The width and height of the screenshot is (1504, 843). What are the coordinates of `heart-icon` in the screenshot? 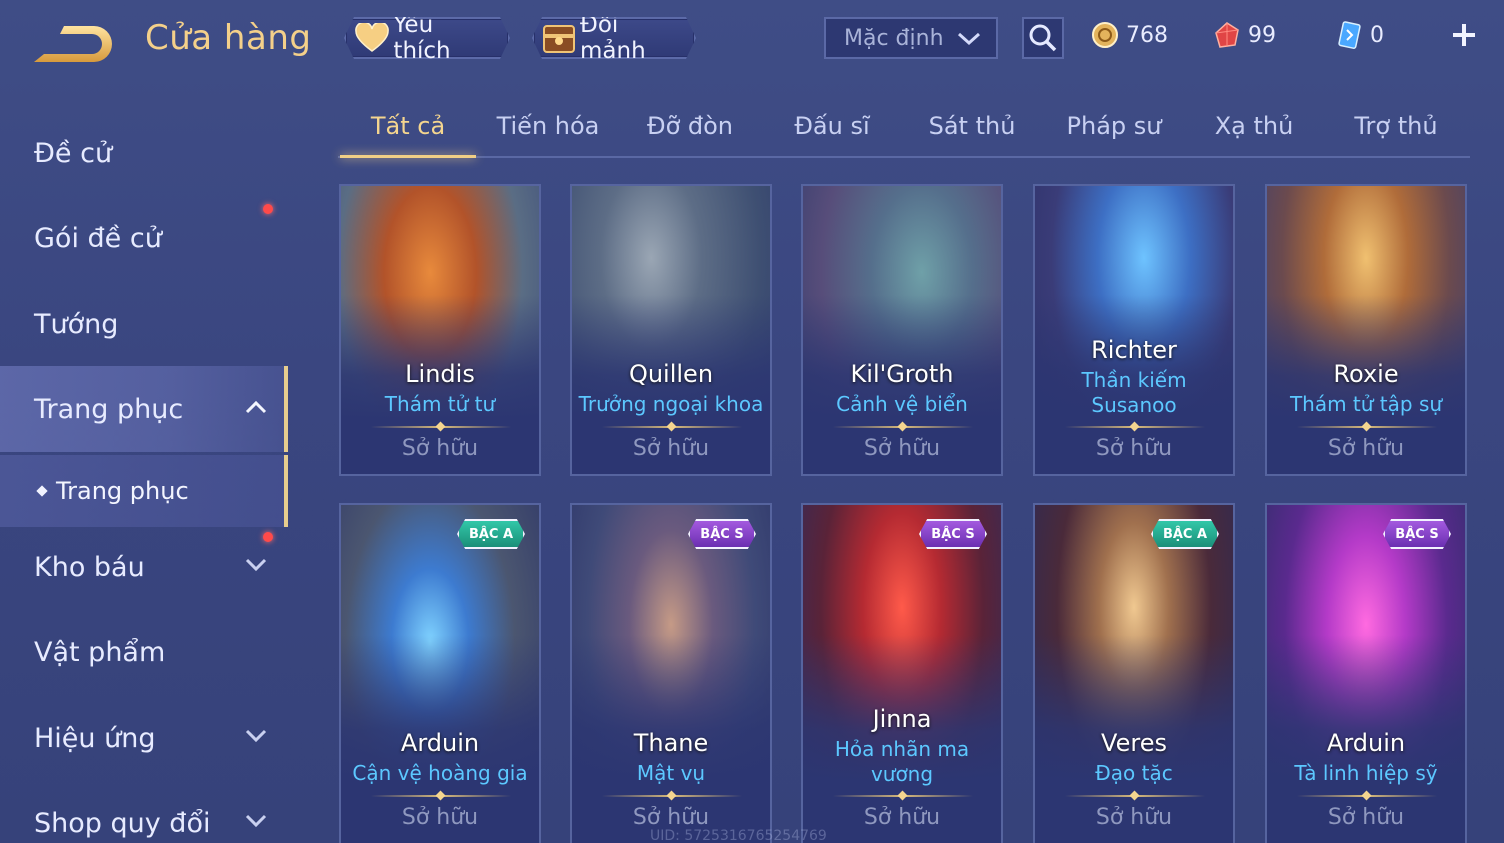 It's located at (371, 38).